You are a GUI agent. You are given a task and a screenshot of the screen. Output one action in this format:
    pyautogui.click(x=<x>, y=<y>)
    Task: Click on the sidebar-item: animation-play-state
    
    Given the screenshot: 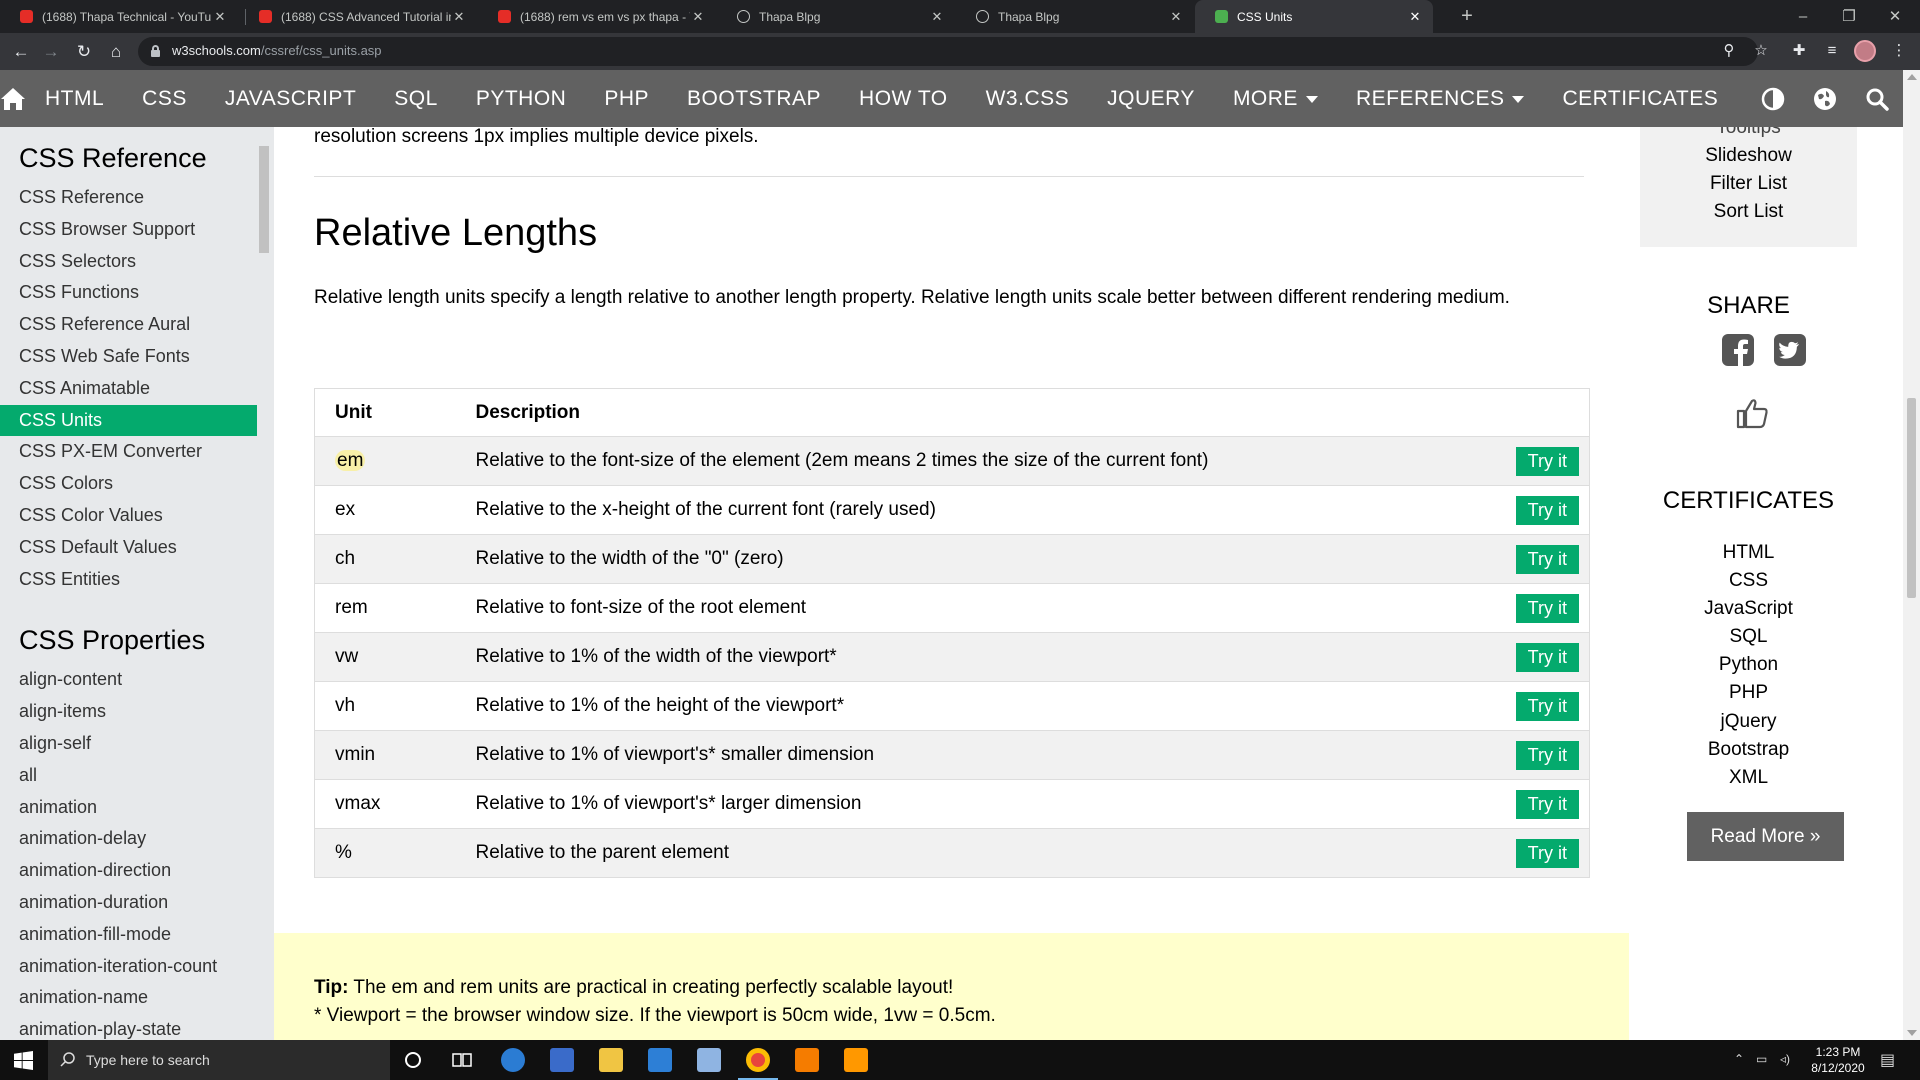 What is the action you would take?
    pyautogui.click(x=128, y=1027)
    